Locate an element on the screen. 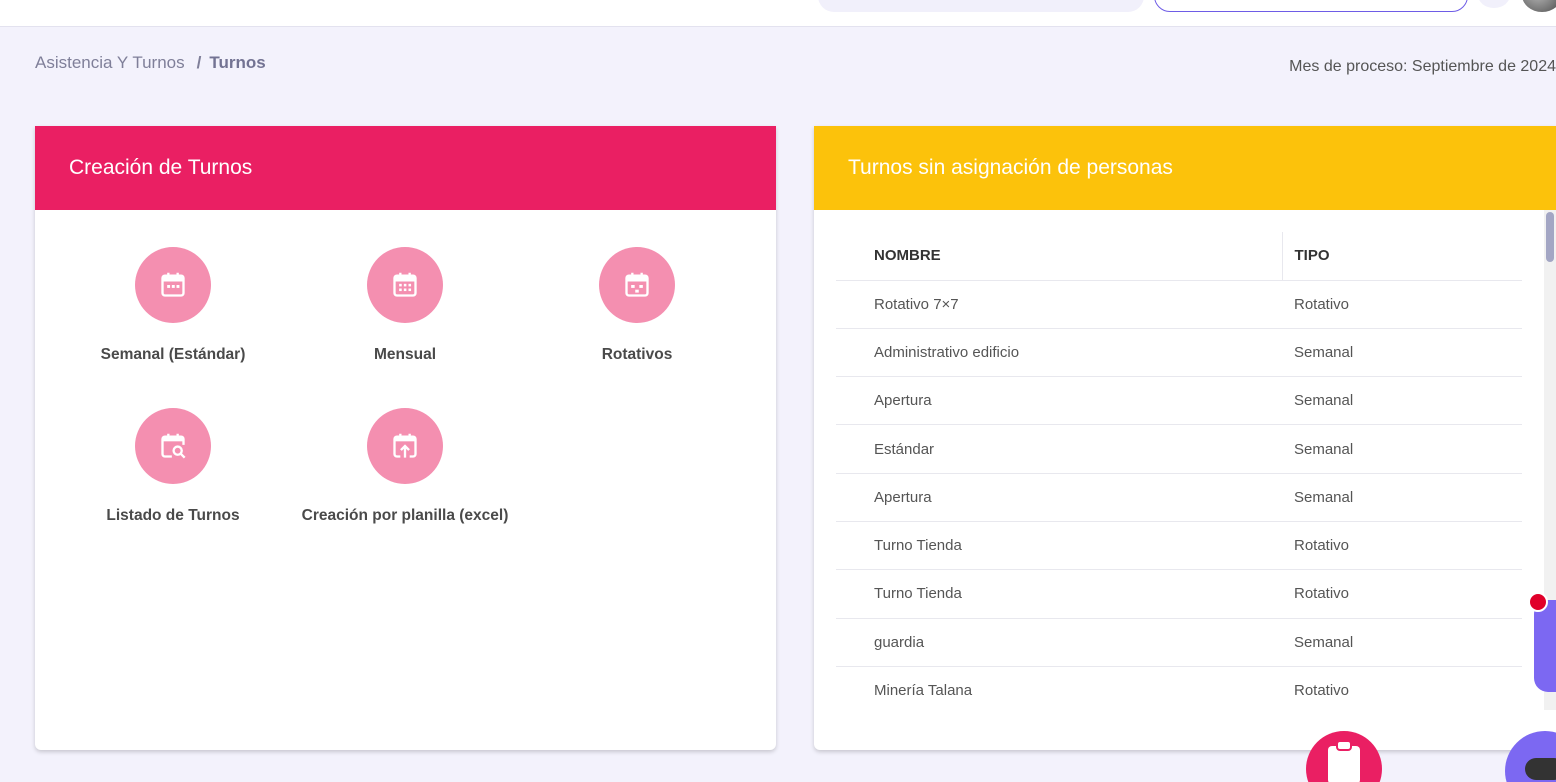 The image size is (1556, 782). unassigned-shifts-header: Turnos sin asignación de personas is located at coordinates (1185, 168).